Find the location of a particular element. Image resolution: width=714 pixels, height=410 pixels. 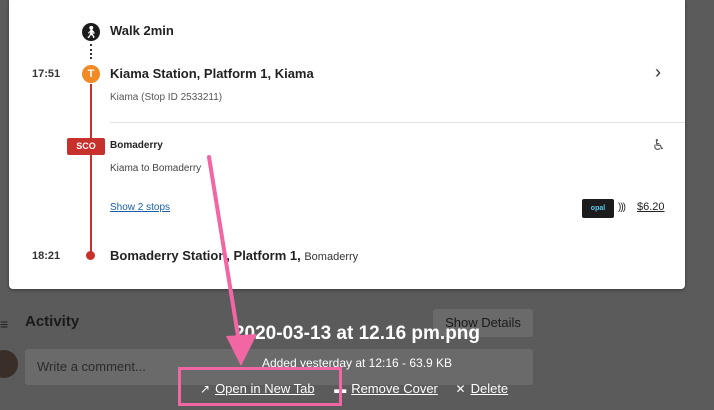

walk-label: Walk 2min is located at coordinates (142, 30).